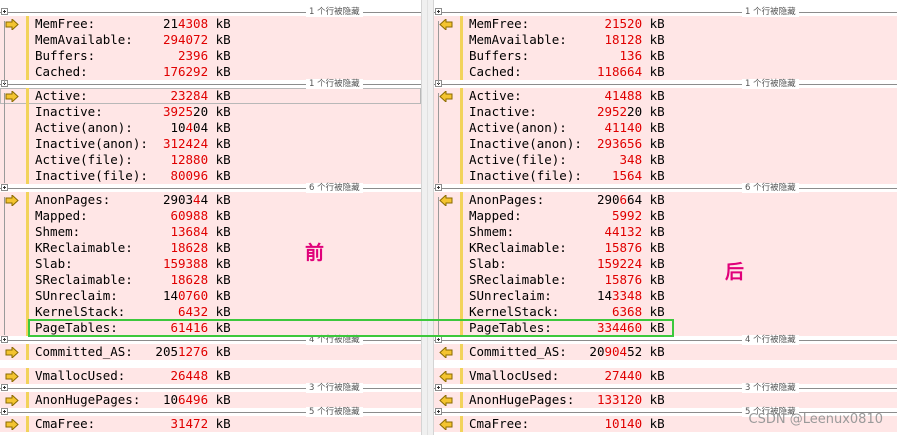 The height and width of the screenshot is (435, 897). I want to click on memory-row-buffers: Buffers: 136 kB, so click(665, 56).